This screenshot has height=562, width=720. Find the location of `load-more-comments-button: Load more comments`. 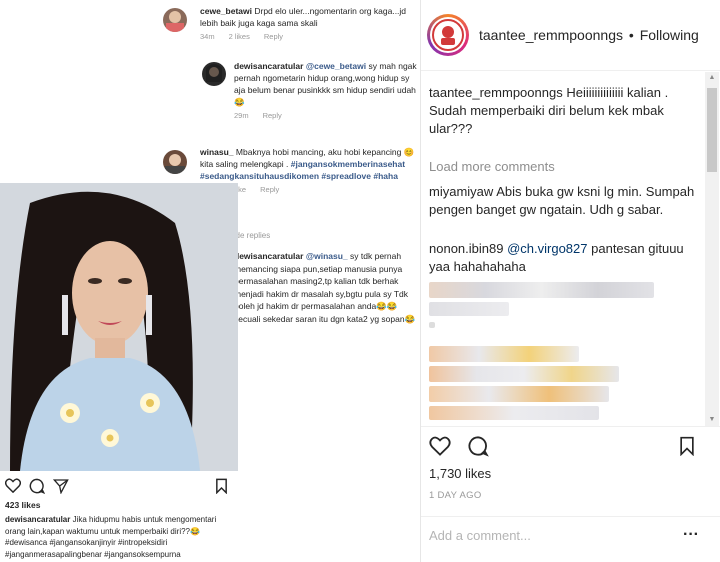

load-more-comments-button: Load more comments is located at coordinates (492, 167).